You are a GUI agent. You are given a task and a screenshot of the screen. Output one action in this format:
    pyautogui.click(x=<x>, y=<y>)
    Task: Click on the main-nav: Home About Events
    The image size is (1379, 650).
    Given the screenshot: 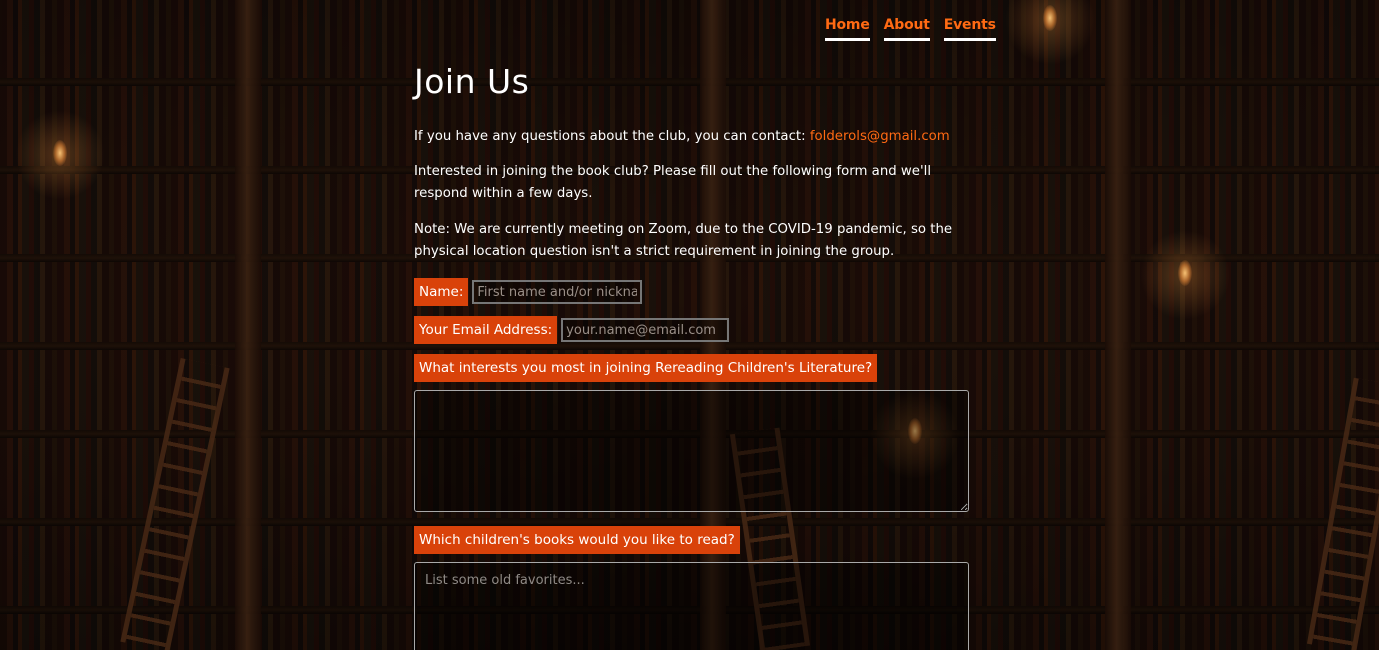 What is the action you would take?
    pyautogui.click(x=910, y=28)
    